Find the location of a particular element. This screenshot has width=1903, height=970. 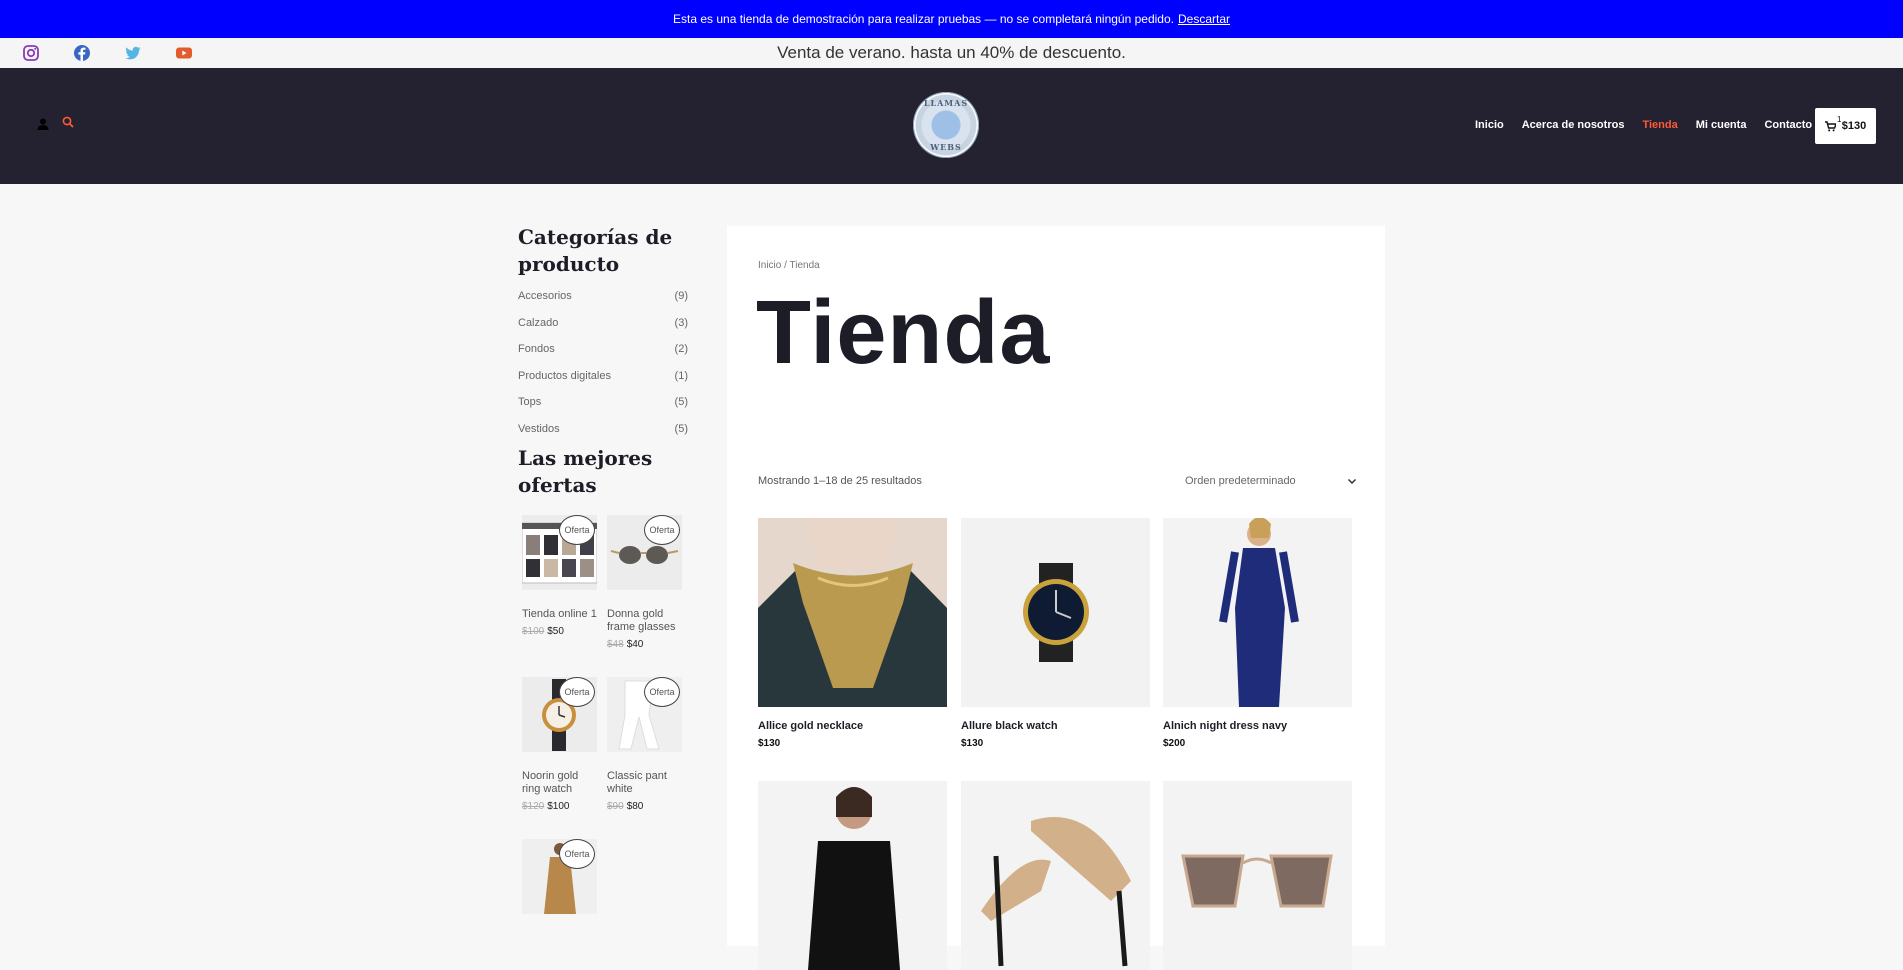

dismiss-link: Descartar is located at coordinates (1204, 19).